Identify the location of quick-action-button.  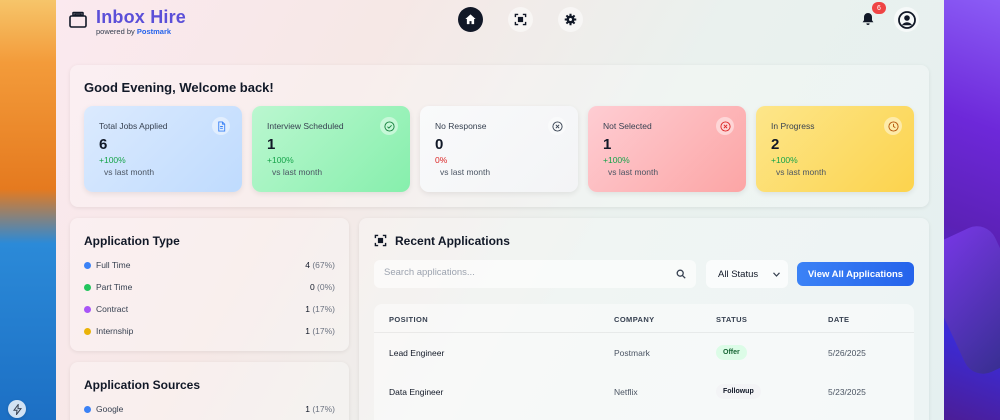
(17, 409).